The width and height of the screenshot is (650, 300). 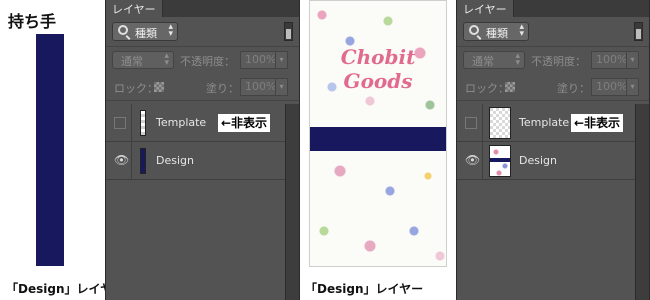 What do you see at coordinates (364, 289) in the screenshot?
I see `middle-caption: 「Design」レイヤー` at bounding box center [364, 289].